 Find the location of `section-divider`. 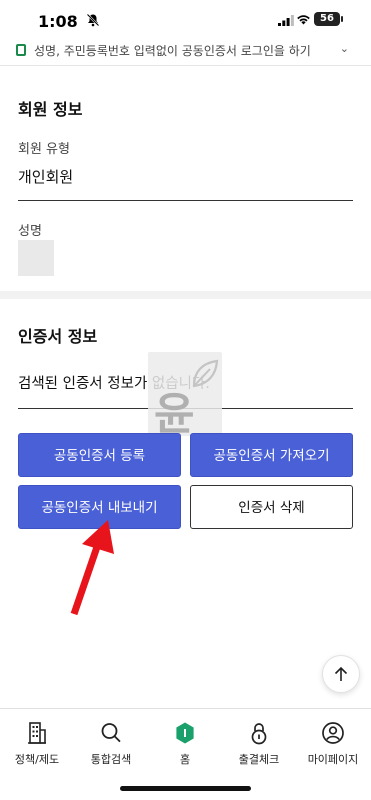

section-divider is located at coordinates (185, 295).